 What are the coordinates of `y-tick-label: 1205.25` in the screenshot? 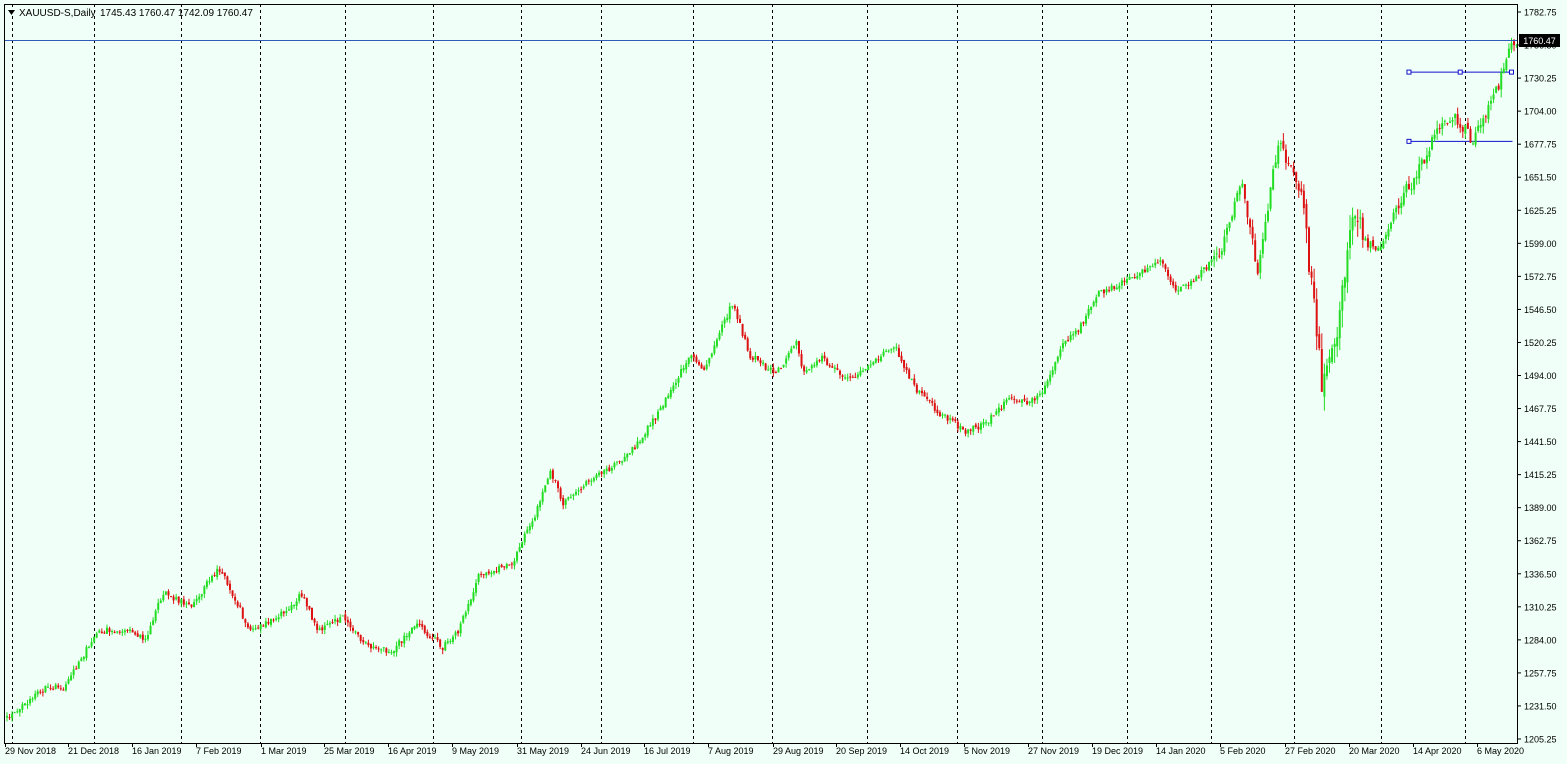 It's located at (1540, 740).